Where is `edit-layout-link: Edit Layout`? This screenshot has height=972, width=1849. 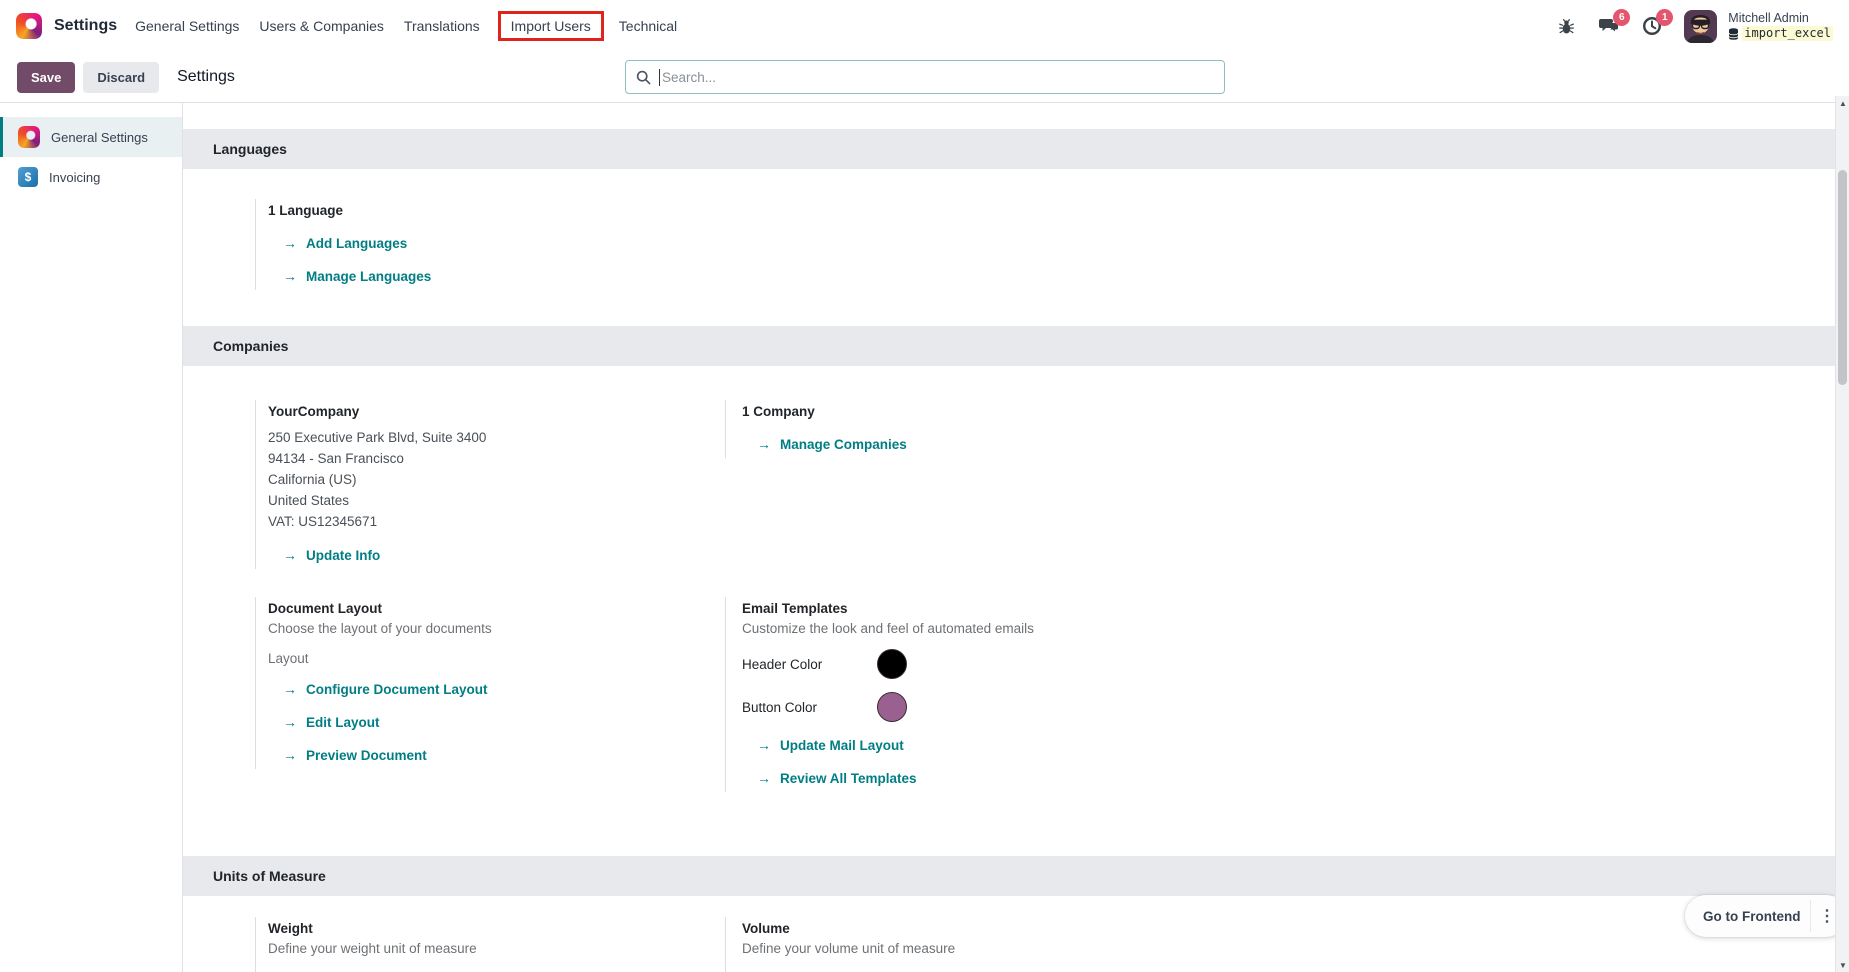
edit-layout-link: Edit Layout is located at coordinates (494, 722).